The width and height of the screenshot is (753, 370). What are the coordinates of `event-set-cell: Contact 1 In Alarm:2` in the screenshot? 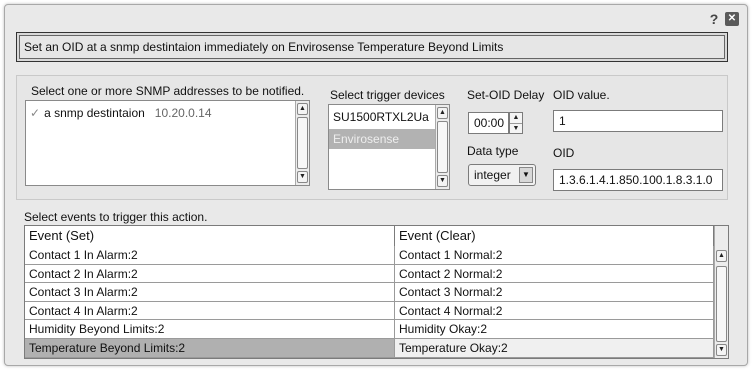 It's located at (210, 255).